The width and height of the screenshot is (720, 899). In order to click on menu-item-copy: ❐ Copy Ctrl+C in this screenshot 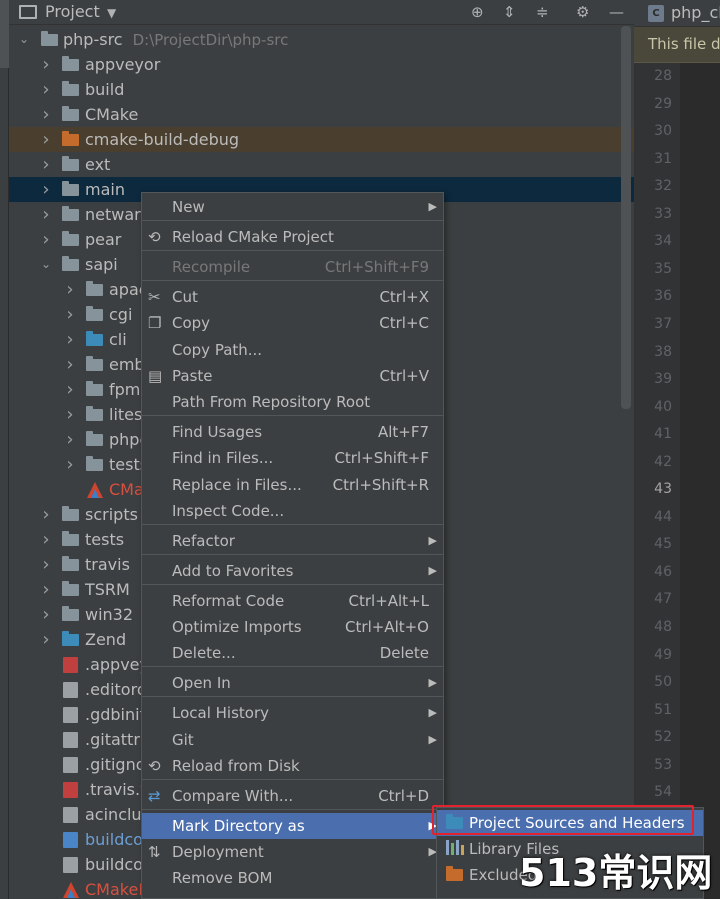, I will do `click(292, 323)`.